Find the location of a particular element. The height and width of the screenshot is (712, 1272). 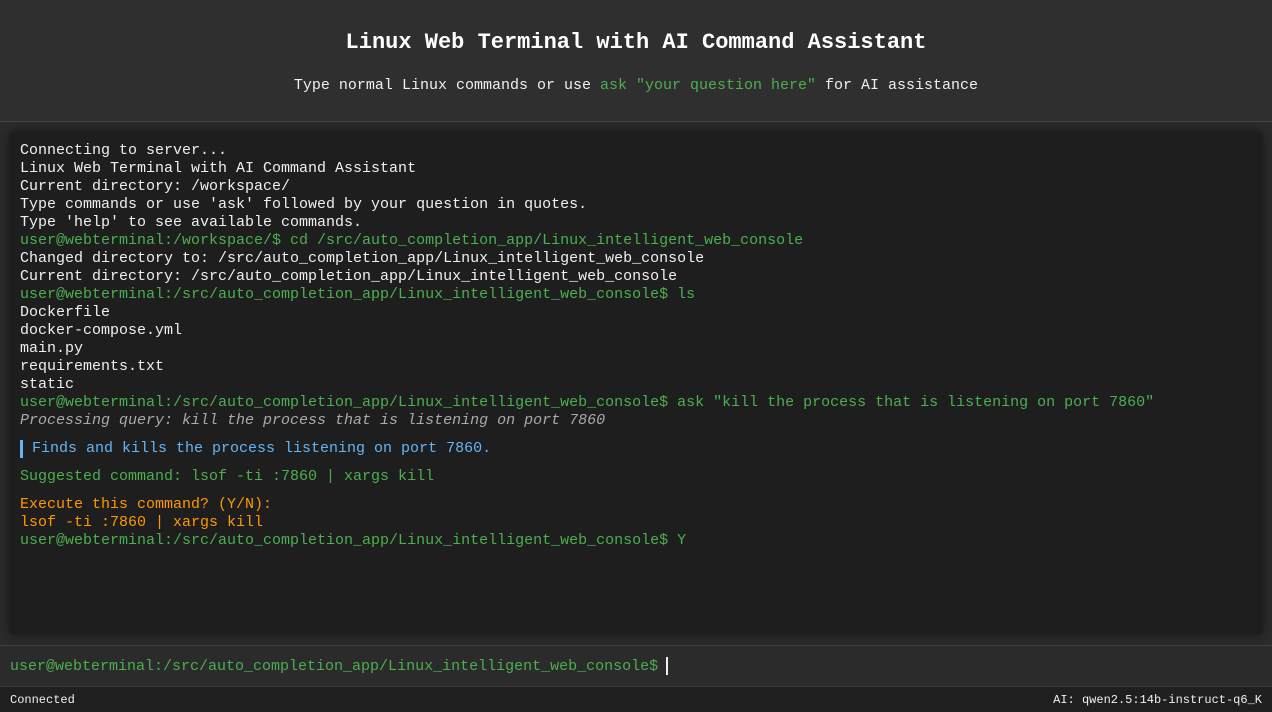

terminal-line: static is located at coordinates (47, 384).